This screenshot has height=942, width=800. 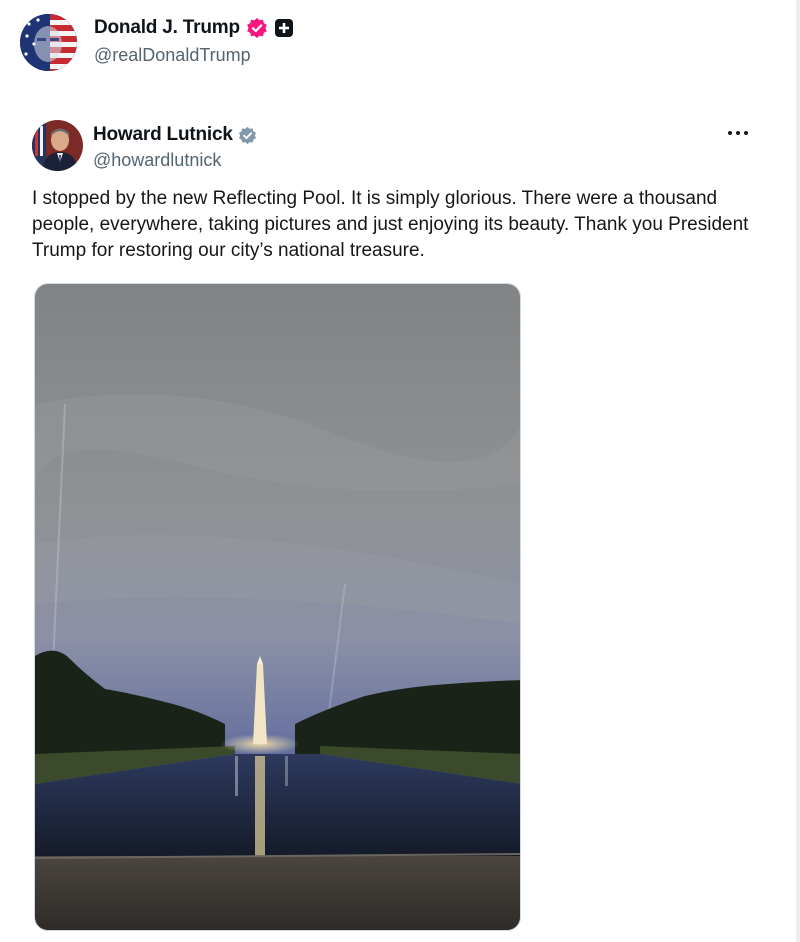 What do you see at coordinates (194, 55) in the screenshot?
I see `author-handle: @realDonaldTrump` at bounding box center [194, 55].